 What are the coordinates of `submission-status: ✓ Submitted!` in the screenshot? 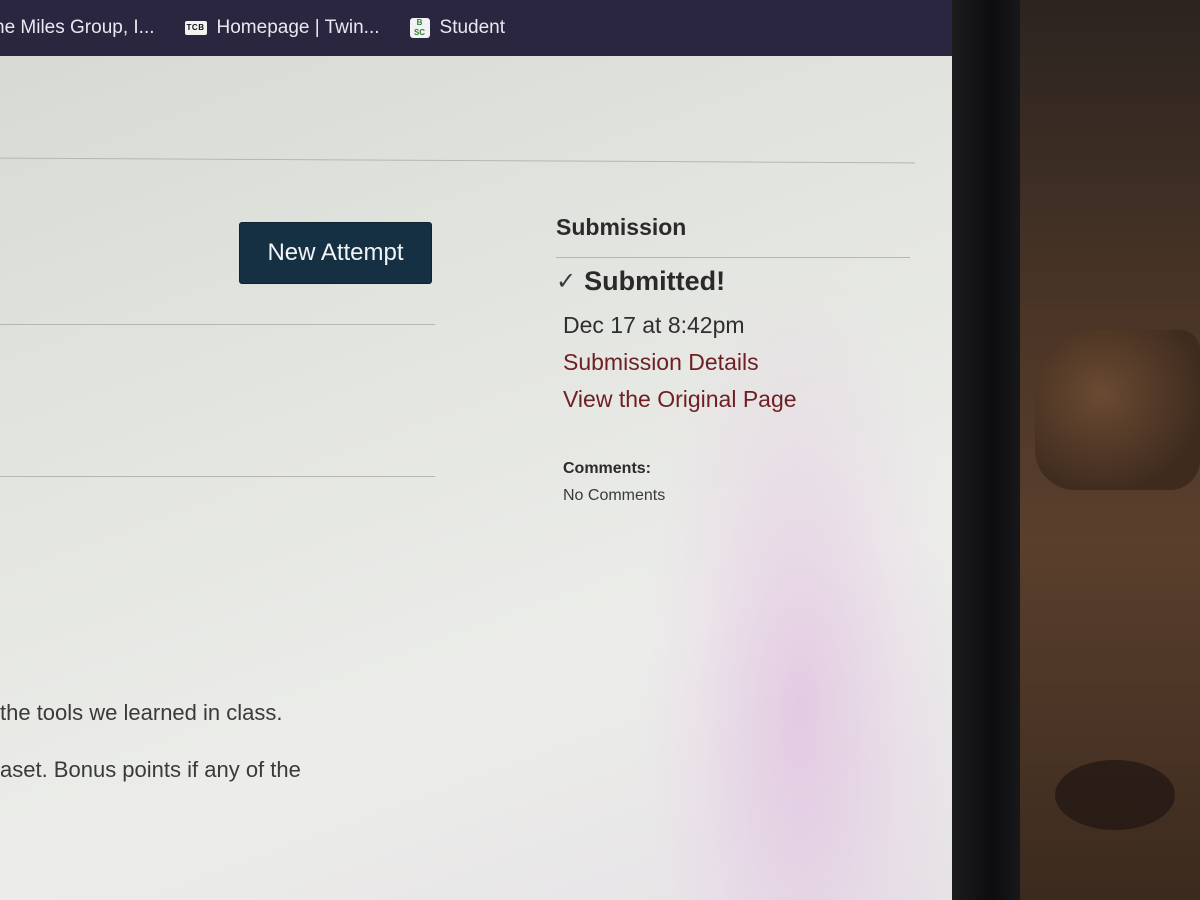 It's located at (640, 281).